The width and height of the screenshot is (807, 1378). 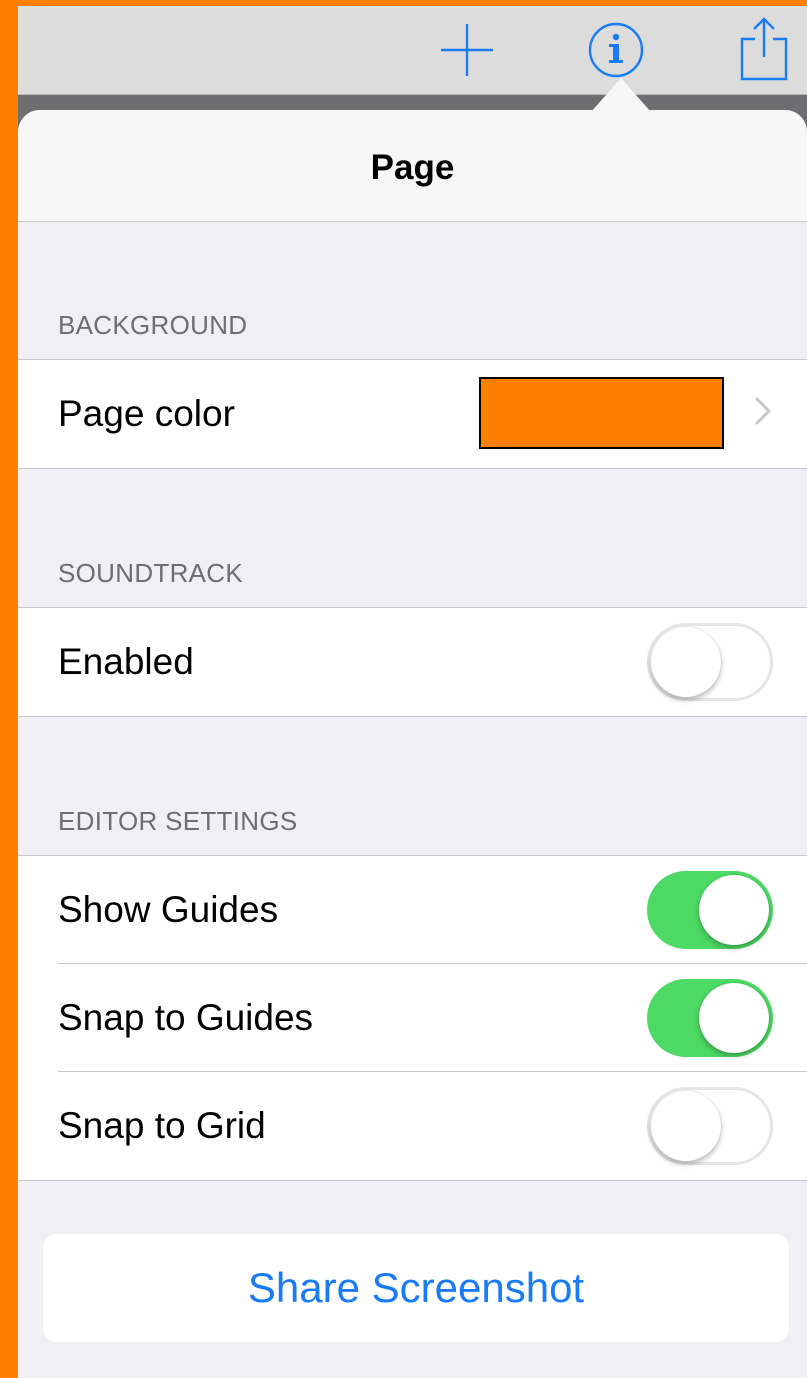 I want to click on enabled-toggle, so click(x=710, y=662).